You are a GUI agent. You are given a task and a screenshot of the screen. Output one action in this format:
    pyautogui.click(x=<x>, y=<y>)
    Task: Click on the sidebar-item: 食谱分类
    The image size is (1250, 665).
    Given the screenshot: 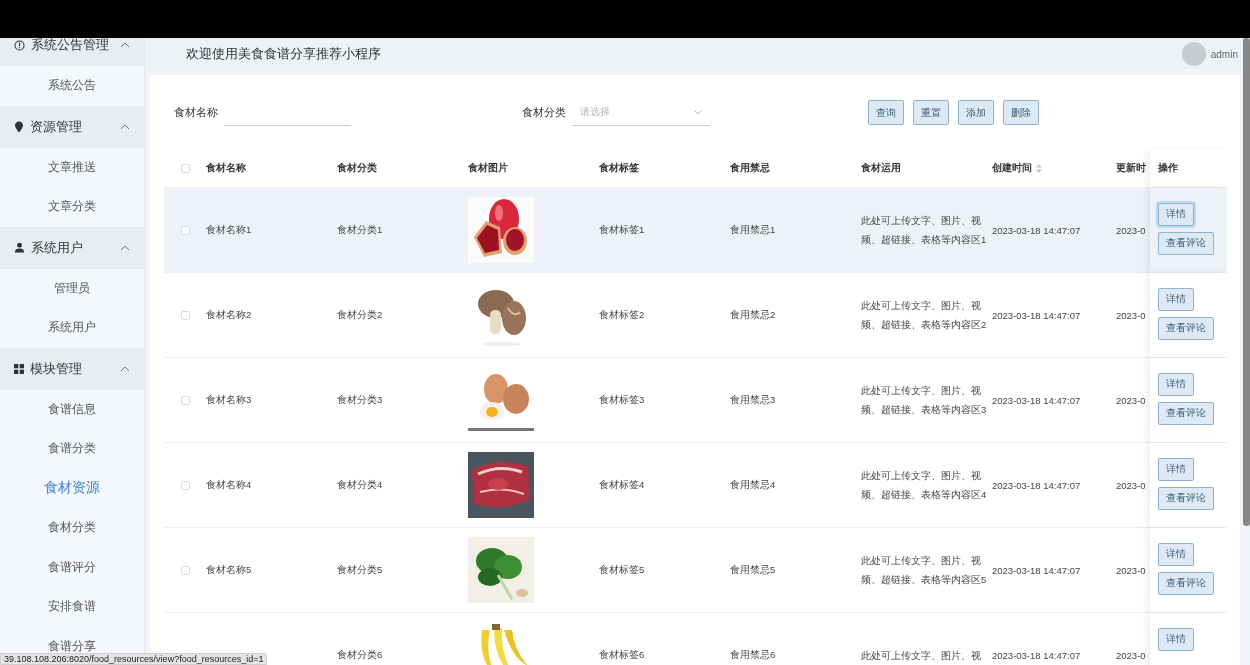 What is the action you would take?
    pyautogui.click(x=72, y=449)
    